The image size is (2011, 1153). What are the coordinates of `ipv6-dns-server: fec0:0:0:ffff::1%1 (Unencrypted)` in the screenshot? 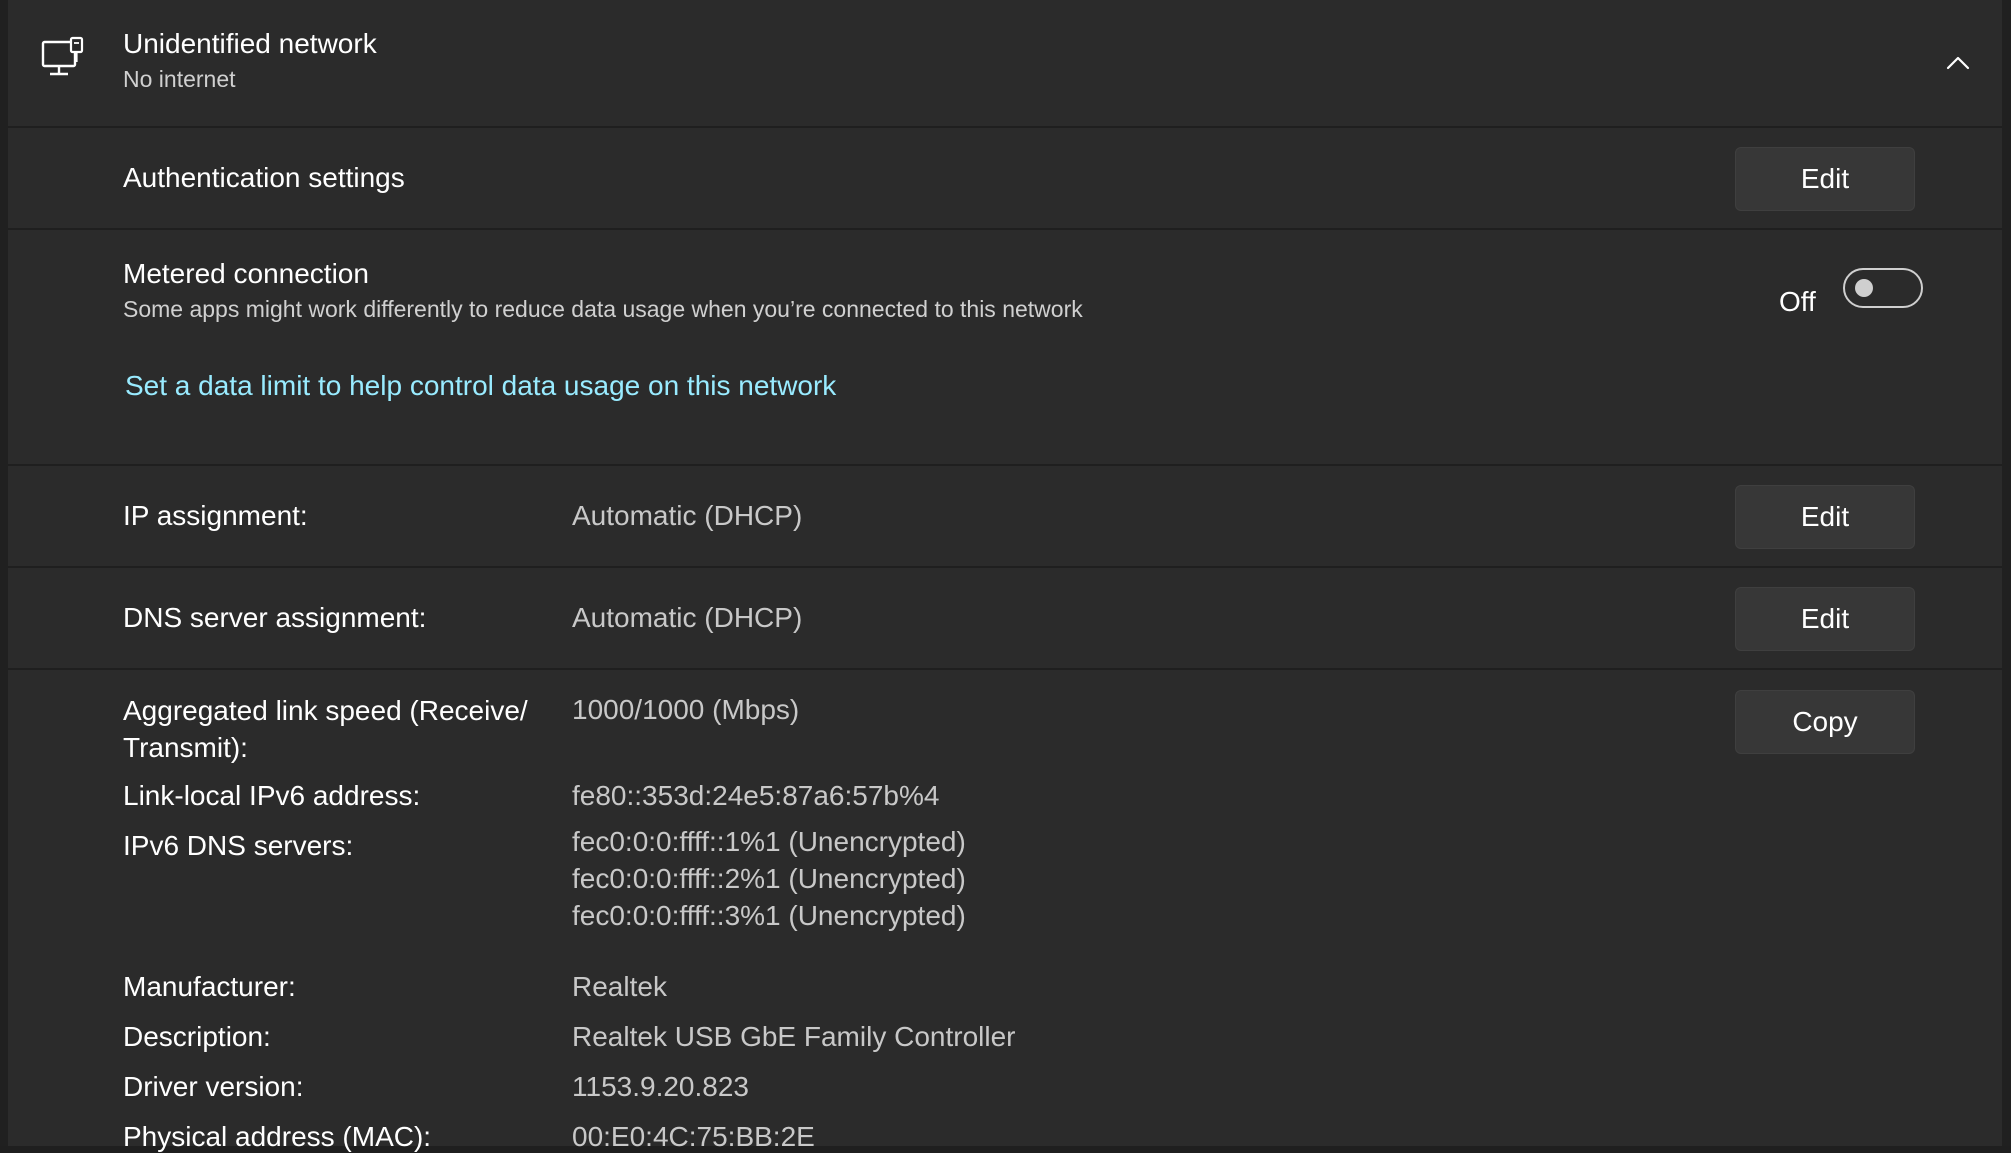 It's located at (769, 841).